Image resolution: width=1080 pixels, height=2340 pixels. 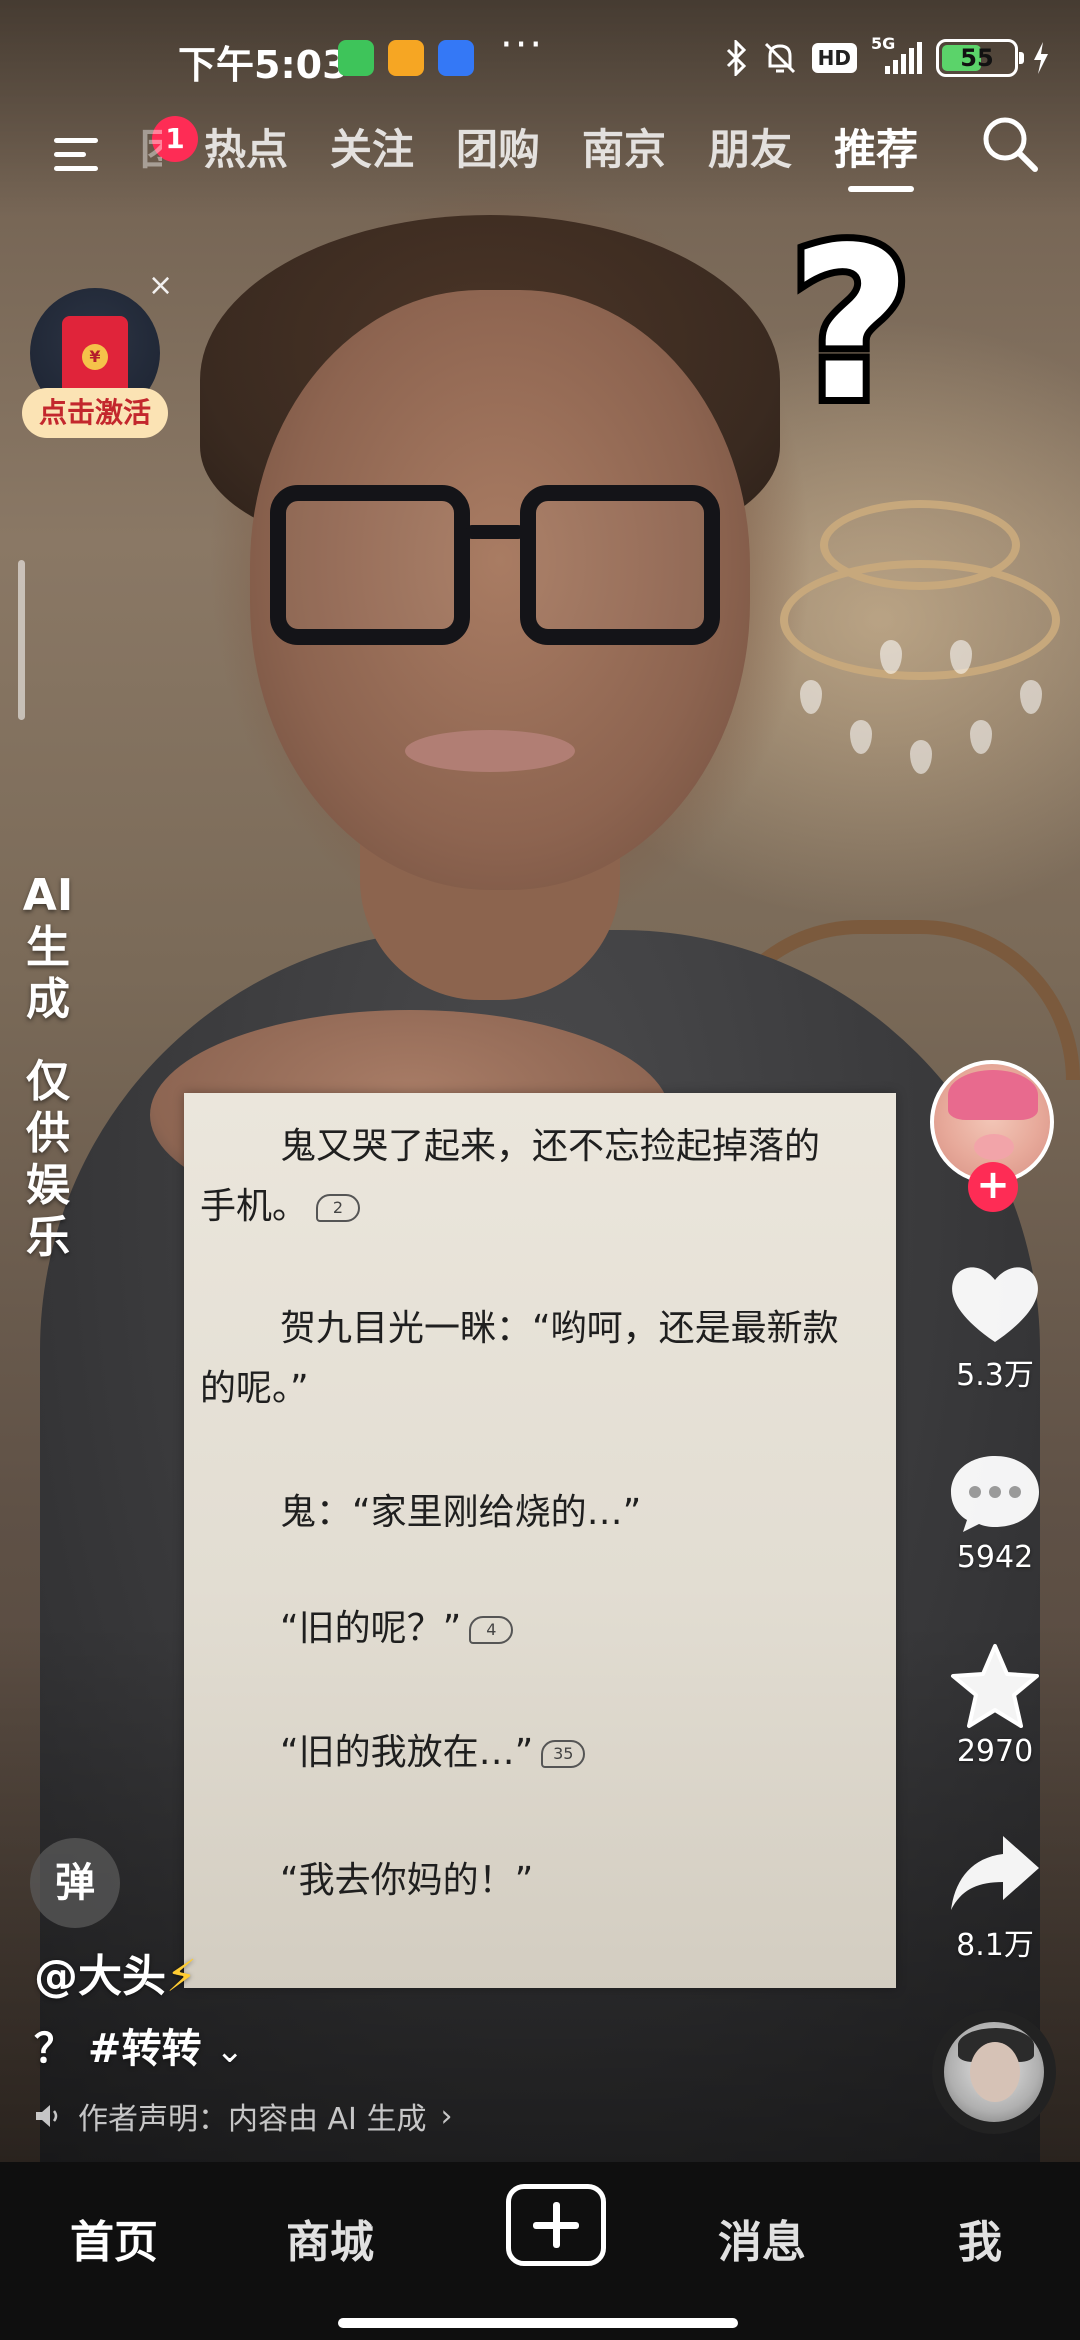 I want to click on cloud-app-icon, so click(x=456, y=58).